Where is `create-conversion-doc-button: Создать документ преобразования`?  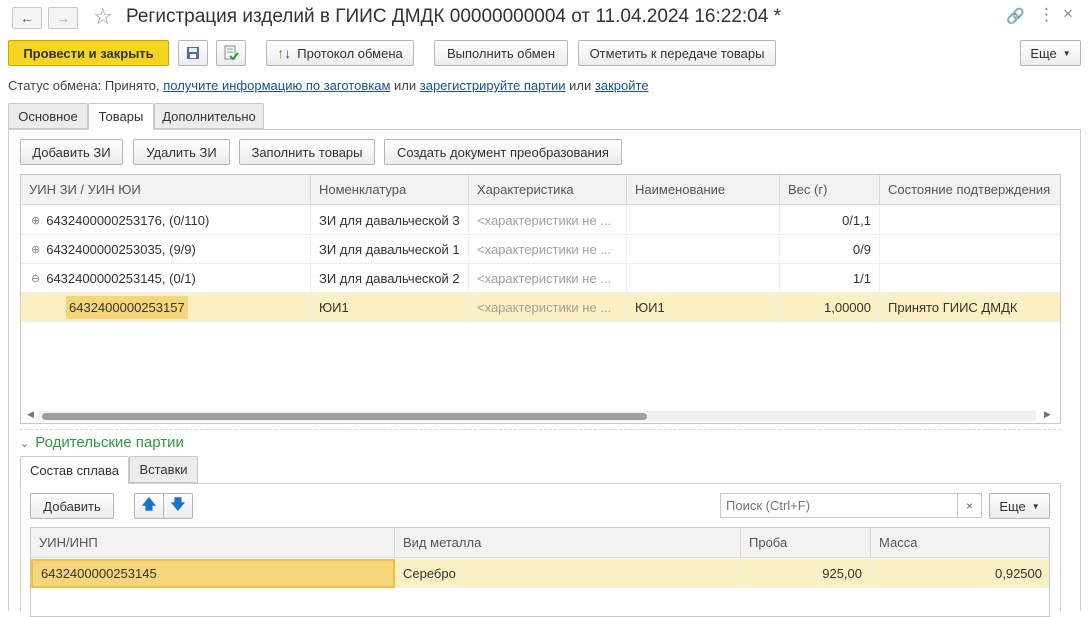
create-conversion-doc-button: Создать документ преобразования is located at coordinates (503, 152).